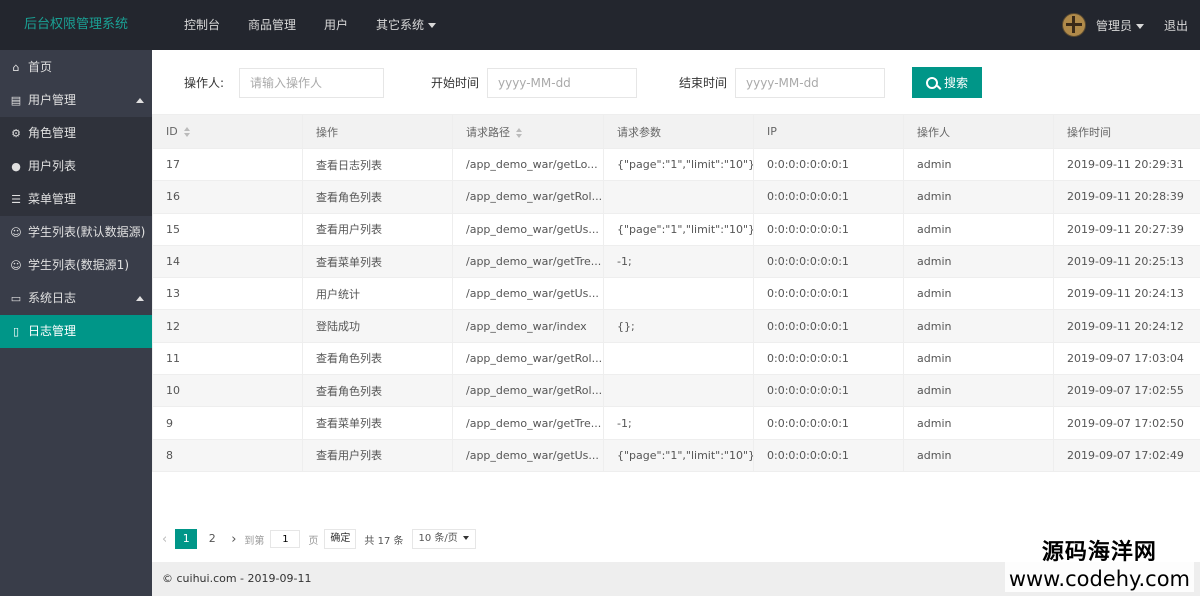  Describe the element at coordinates (227, 423) in the screenshot. I see `cell-id: 9` at that location.